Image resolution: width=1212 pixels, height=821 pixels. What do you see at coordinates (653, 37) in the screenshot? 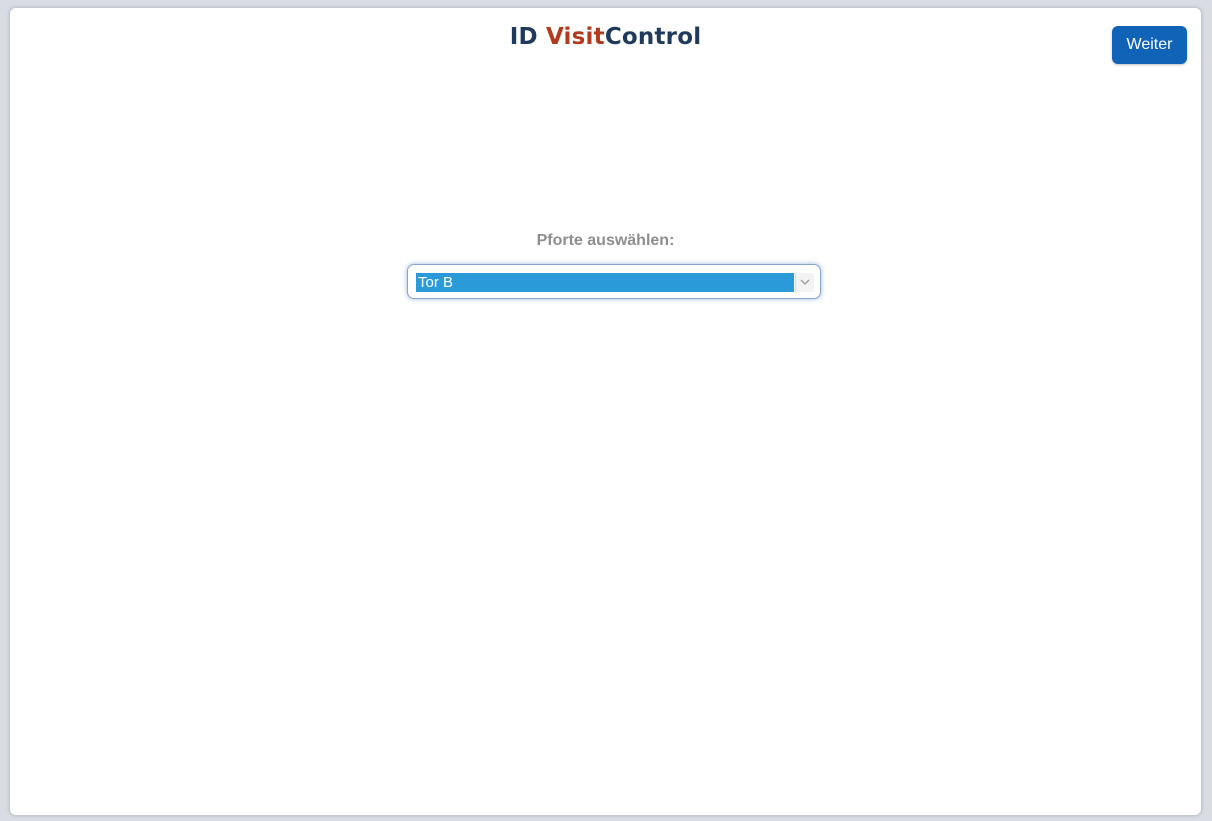
I see `logo-text-control: Control` at bounding box center [653, 37].